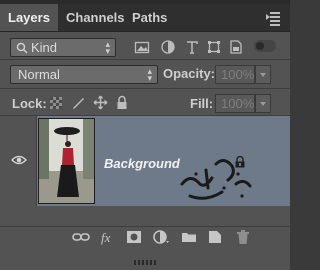  I want to click on lock-transparent-pixels-icon, so click(56, 103).